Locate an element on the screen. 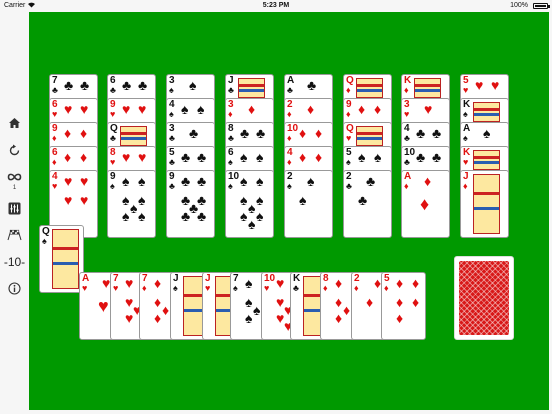 This screenshot has height=414, width=552. playing-card: A ♦ ♦ ♦ is located at coordinates (425, 204).